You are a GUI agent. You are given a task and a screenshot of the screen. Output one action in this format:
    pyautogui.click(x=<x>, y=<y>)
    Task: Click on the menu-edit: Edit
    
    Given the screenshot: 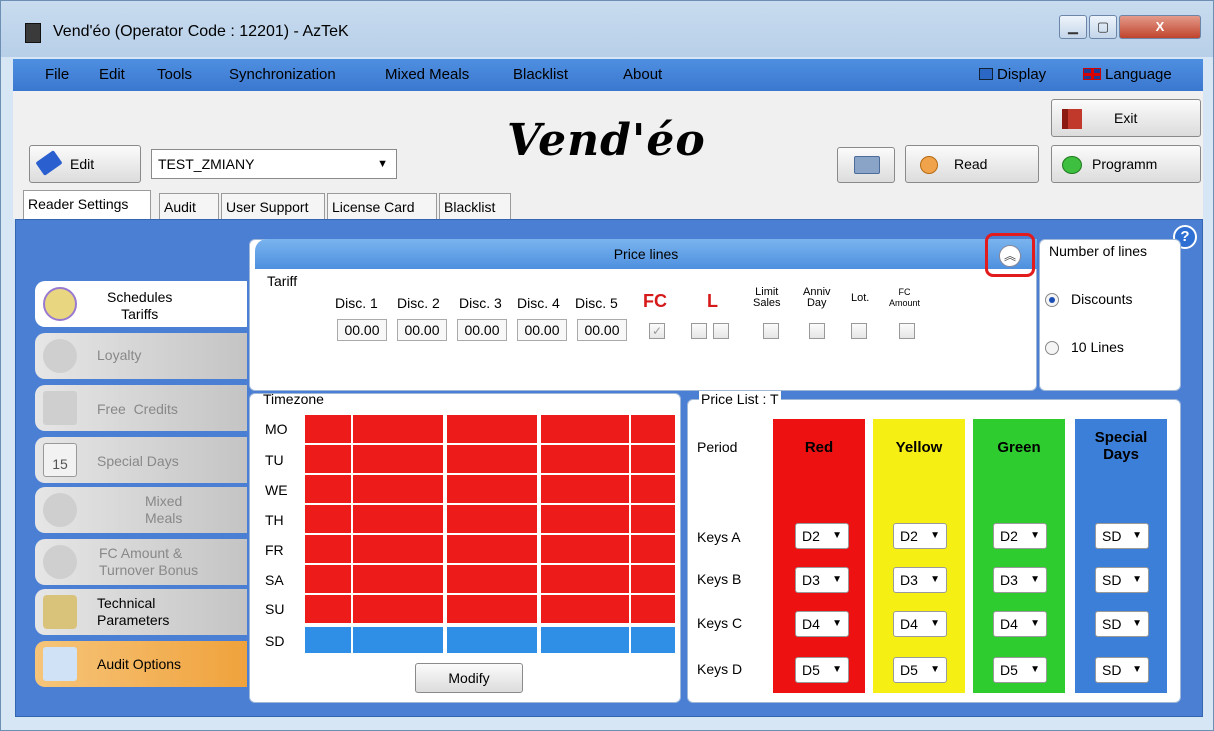 What is the action you would take?
    pyautogui.click(x=112, y=74)
    